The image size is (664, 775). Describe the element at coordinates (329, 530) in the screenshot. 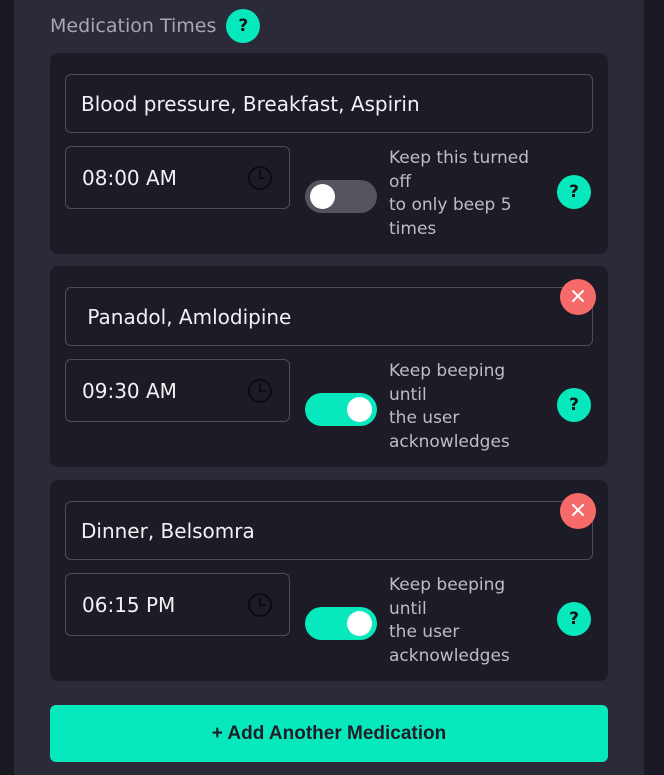

I see `medication-name-input: Dinner, Belsomra` at that location.